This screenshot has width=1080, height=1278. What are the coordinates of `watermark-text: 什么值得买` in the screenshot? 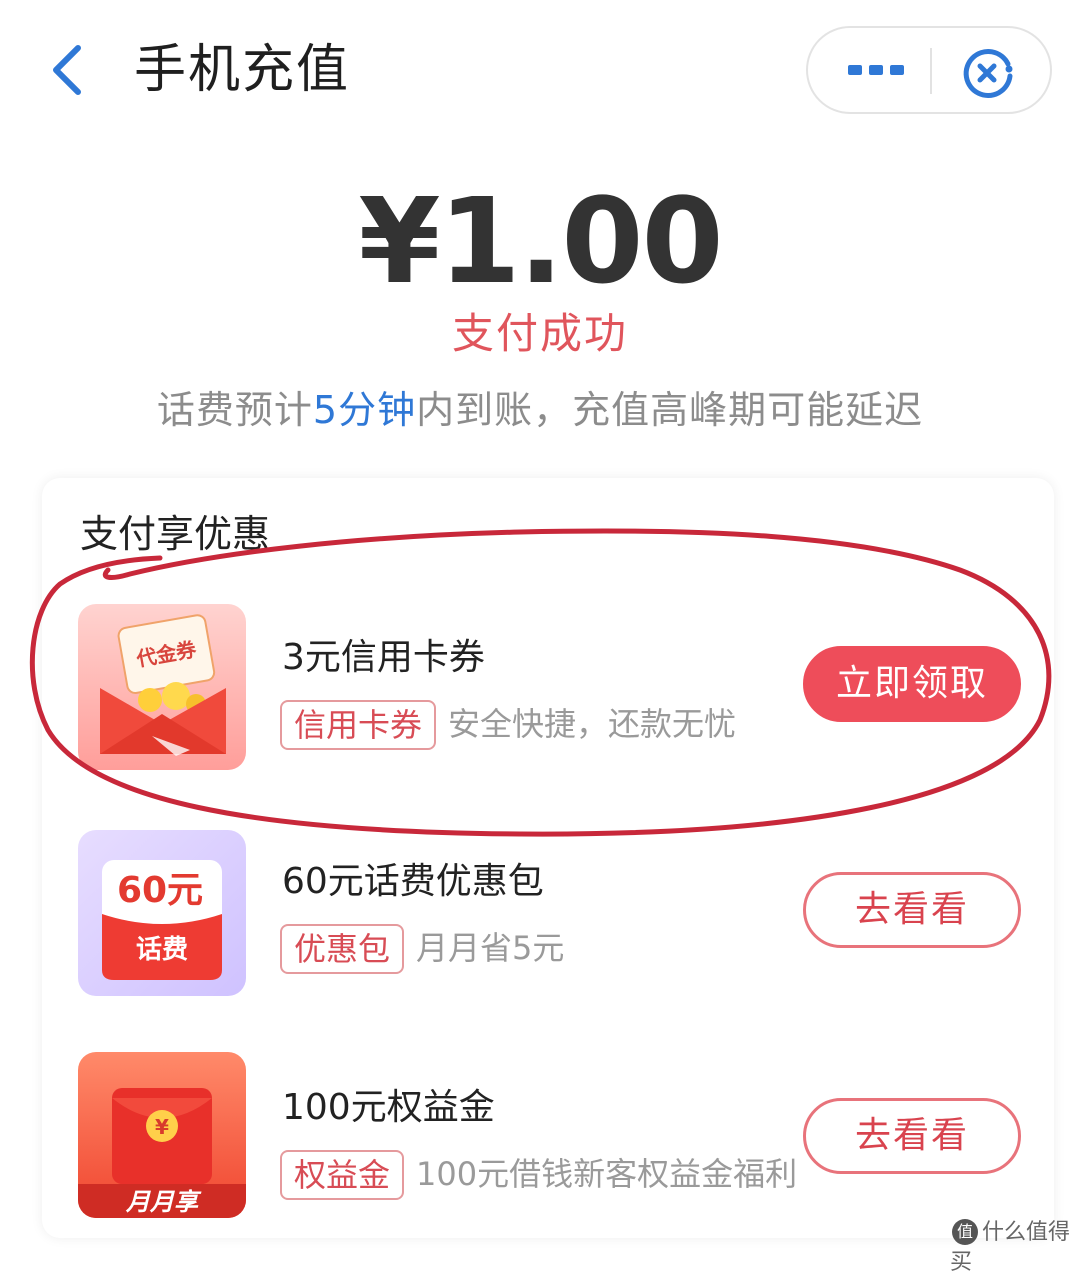 It's located at (1010, 1247).